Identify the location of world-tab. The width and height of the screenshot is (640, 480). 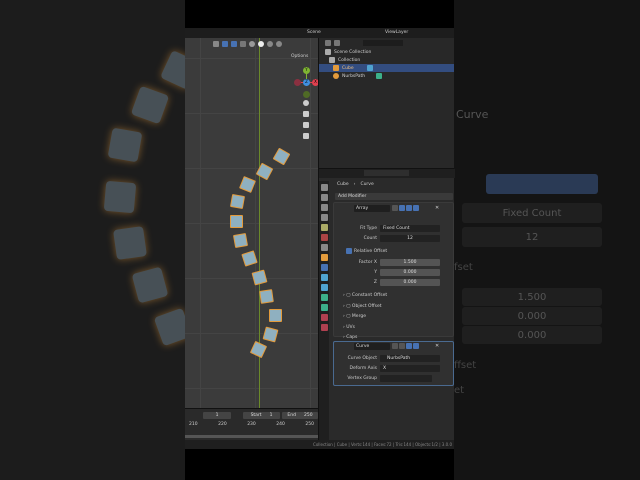
(324, 237).